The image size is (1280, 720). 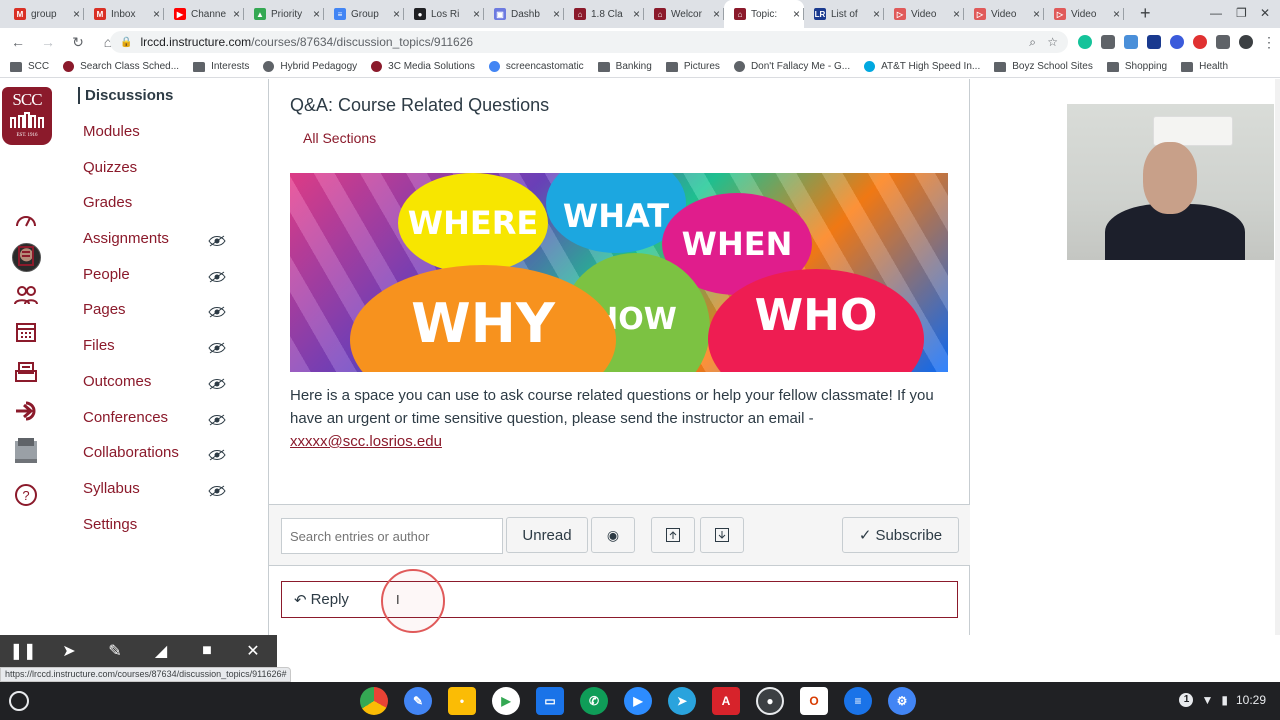 What do you see at coordinates (1200, 42) in the screenshot?
I see `extension-record-icon` at bounding box center [1200, 42].